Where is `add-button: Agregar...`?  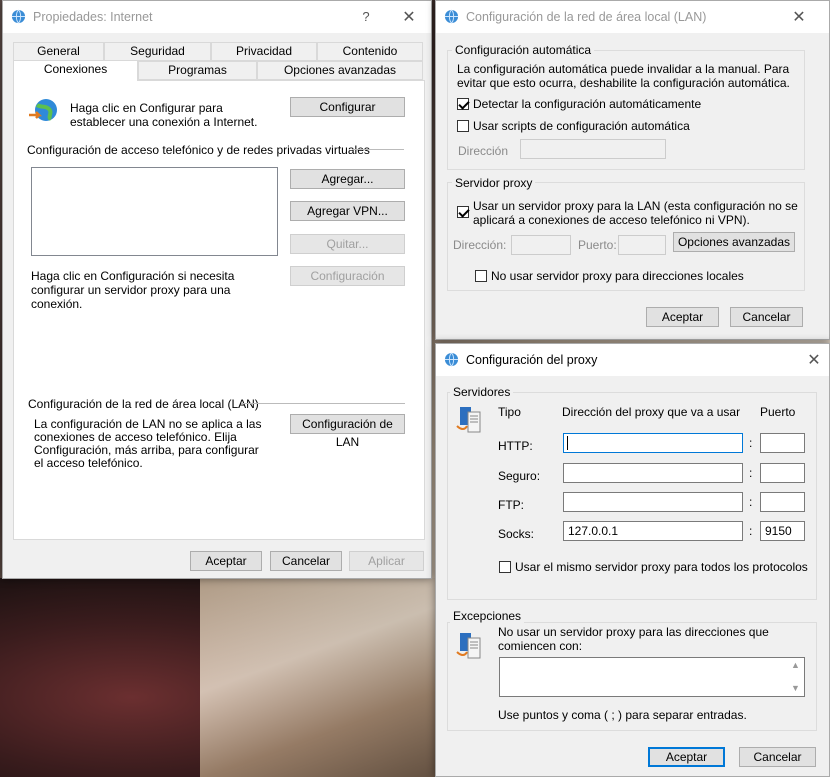
add-button: Agregar... is located at coordinates (347, 179).